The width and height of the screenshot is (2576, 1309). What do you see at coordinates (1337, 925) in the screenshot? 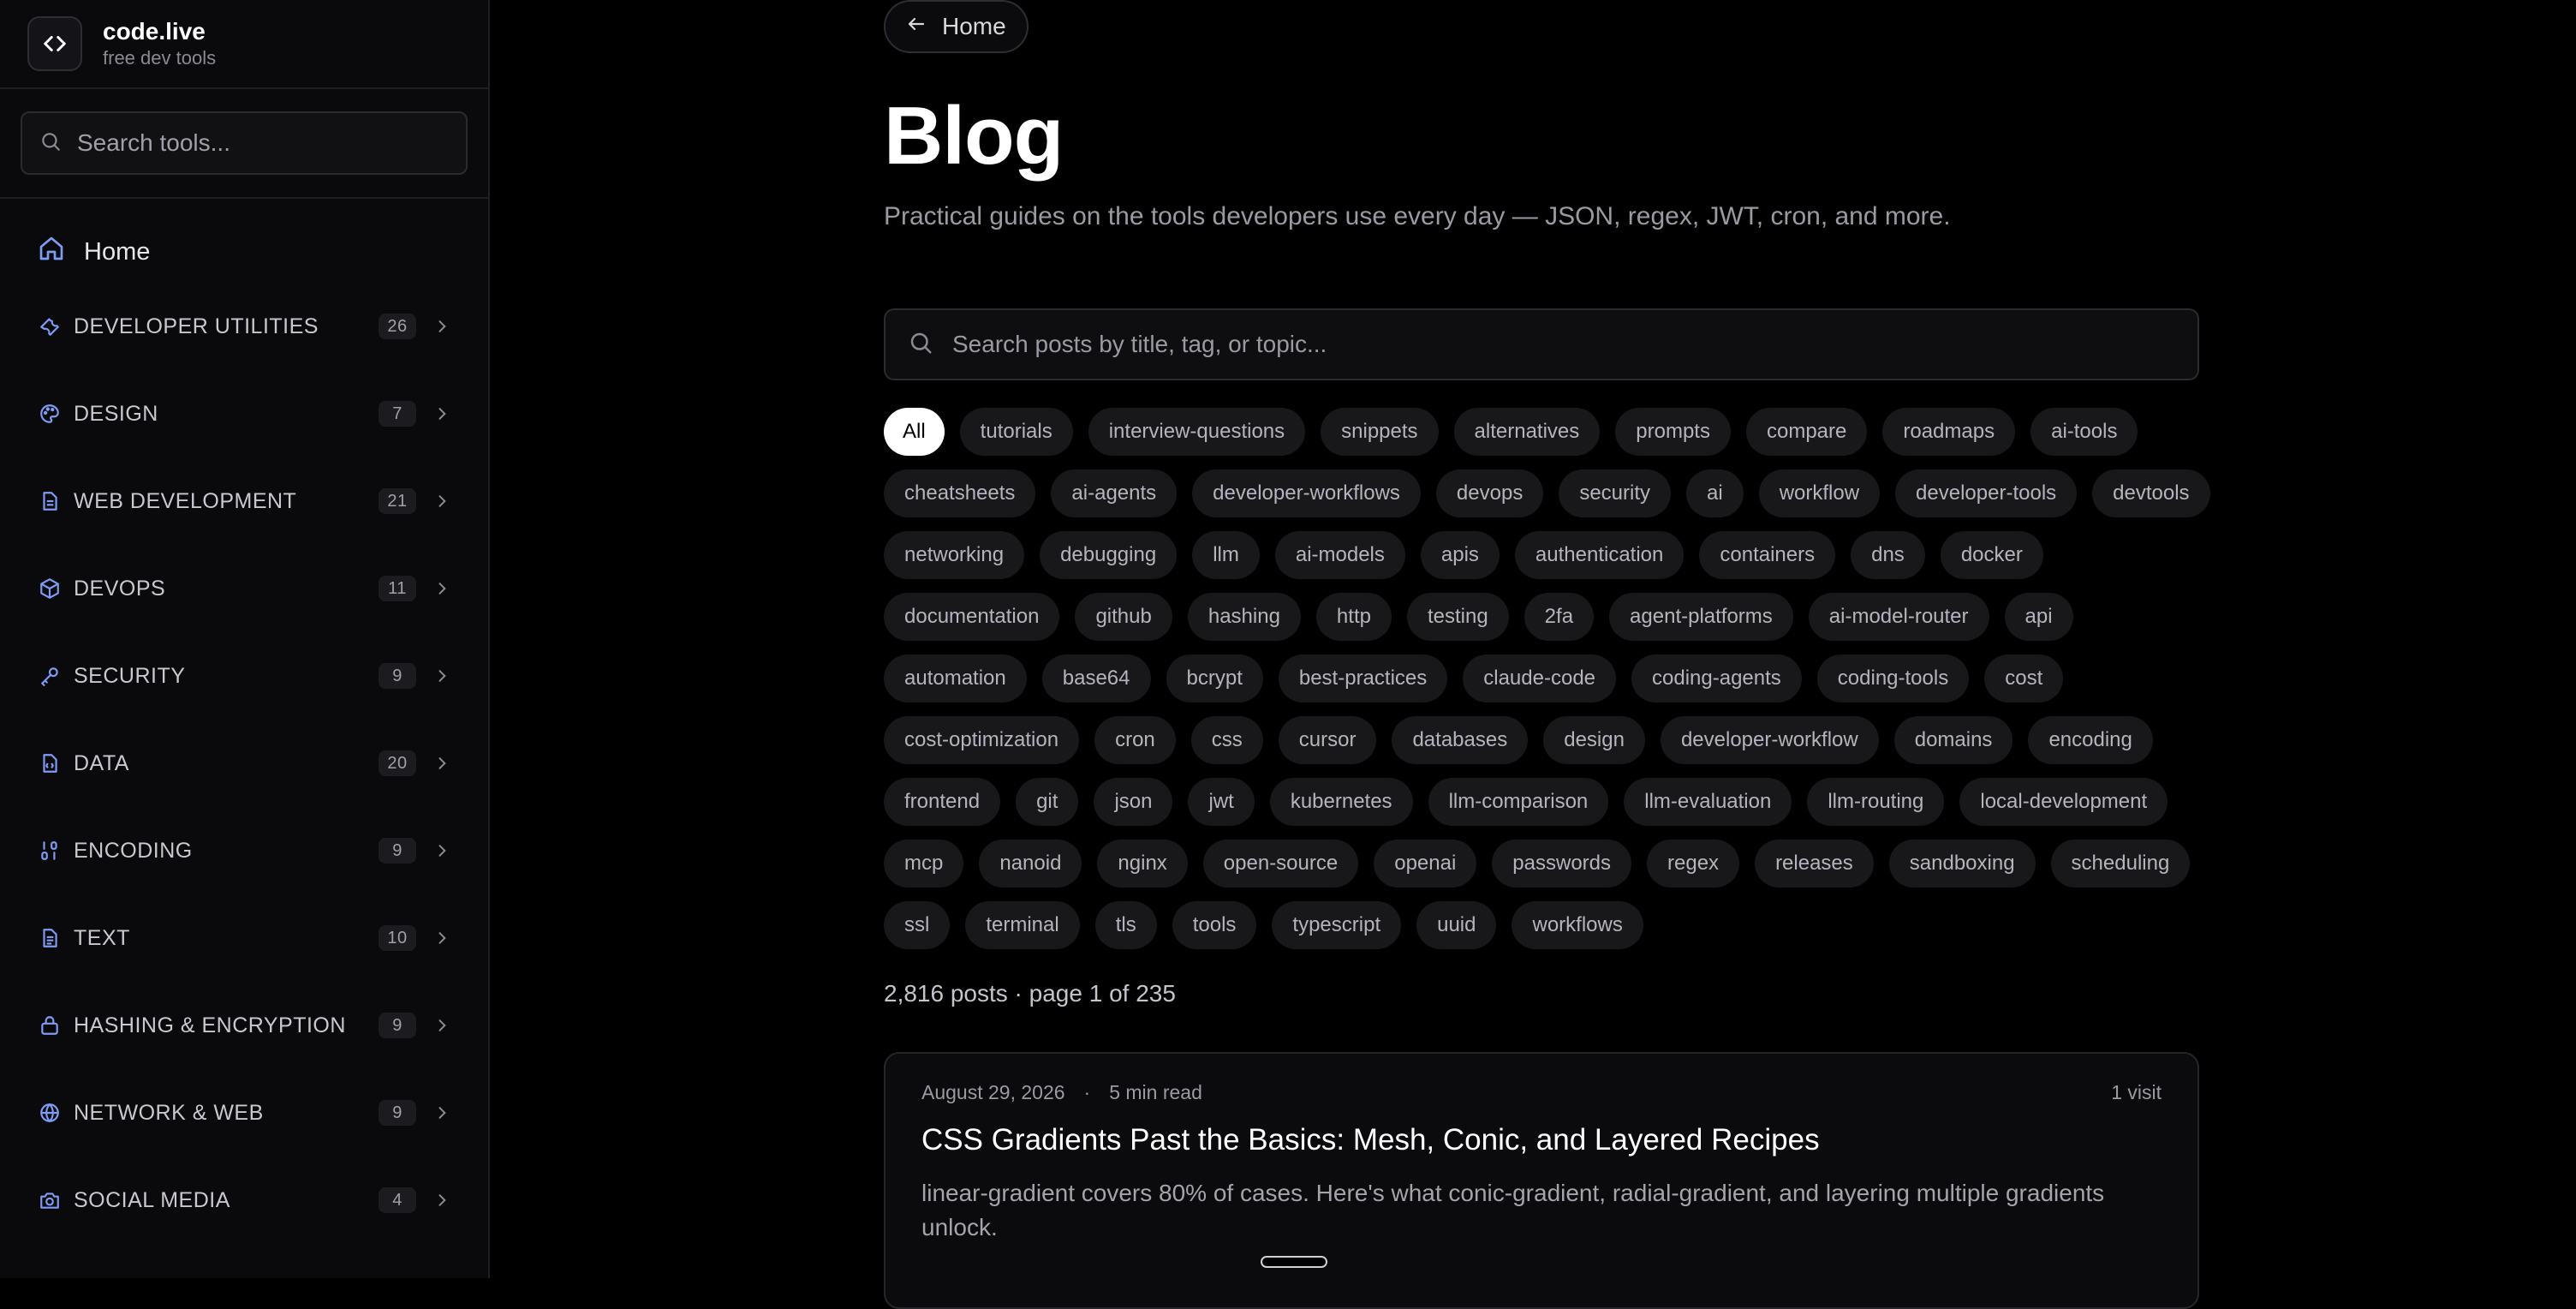
I see `tag-chip: typescript` at bounding box center [1337, 925].